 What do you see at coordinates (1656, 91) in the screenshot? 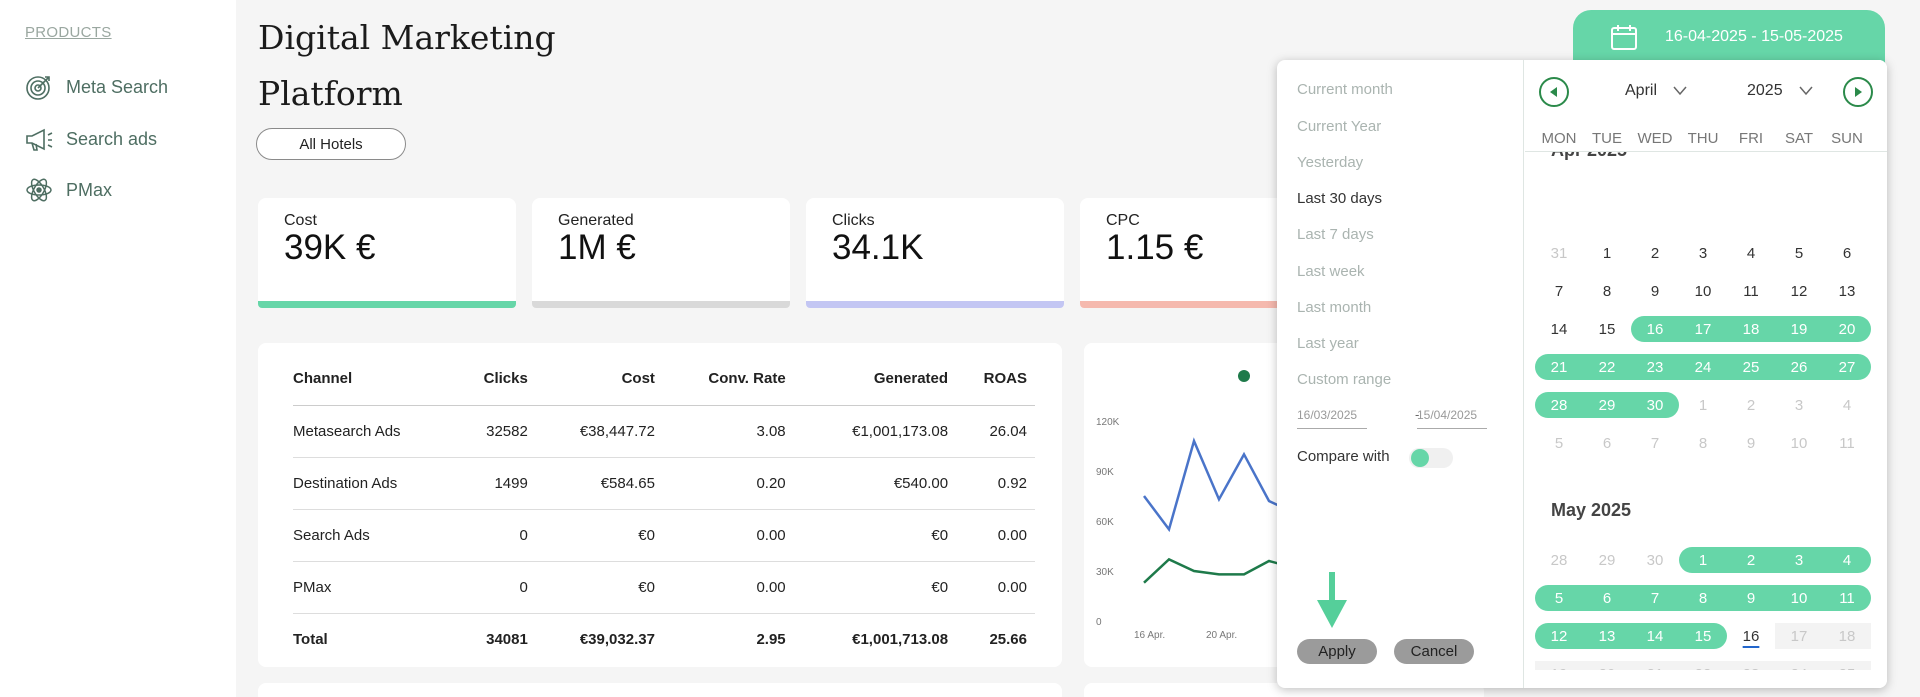
I see `month-select: April` at bounding box center [1656, 91].